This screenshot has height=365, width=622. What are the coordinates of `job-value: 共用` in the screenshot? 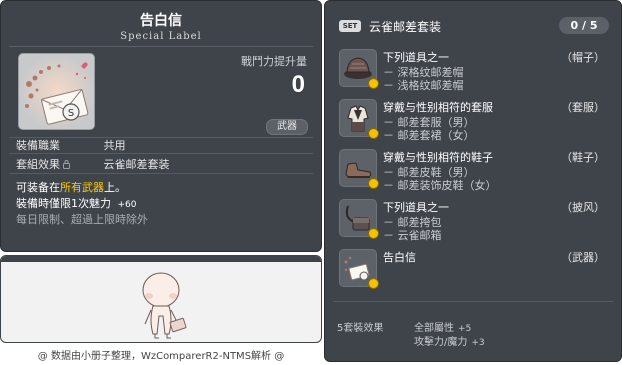 It's located at (114, 145).